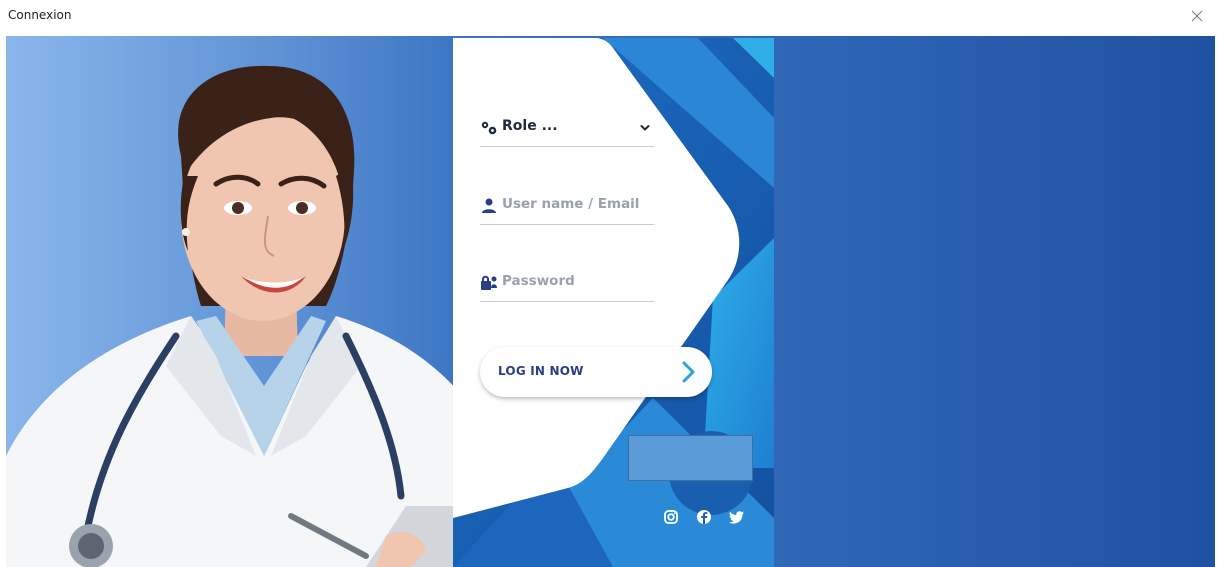 Image resolution: width=1217 pixels, height=567 pixels. What do you see at coordinates (571, 204) in the screenshot?
I see `username-placeholder: User name / Email` at bounding box center [571, 204].